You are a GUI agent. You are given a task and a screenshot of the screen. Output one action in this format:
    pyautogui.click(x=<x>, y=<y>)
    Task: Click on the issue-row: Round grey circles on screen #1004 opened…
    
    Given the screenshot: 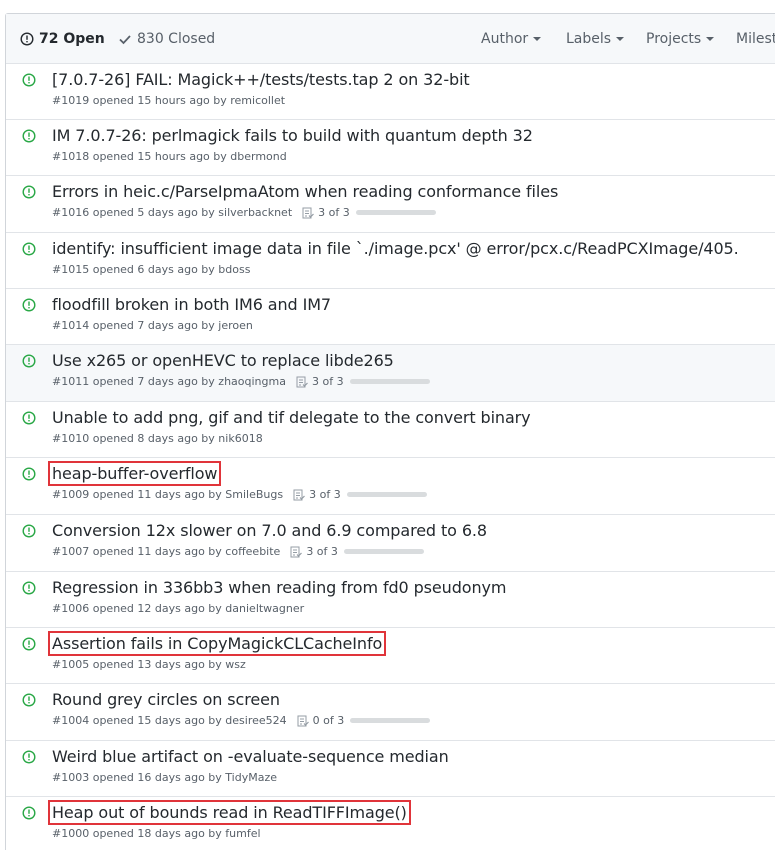 What is the action you would take?
    pyautogui.click(x=390, y=712)
    